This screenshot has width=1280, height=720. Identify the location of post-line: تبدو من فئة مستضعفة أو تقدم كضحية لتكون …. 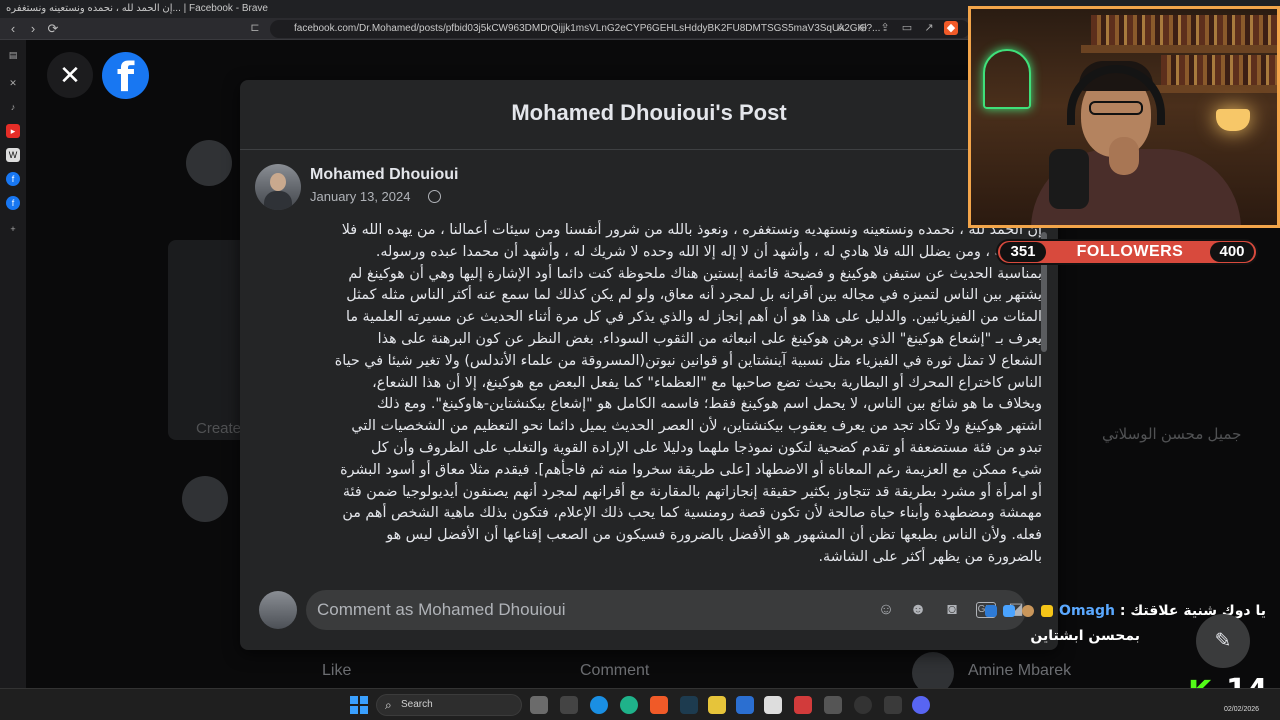
(706, 447).